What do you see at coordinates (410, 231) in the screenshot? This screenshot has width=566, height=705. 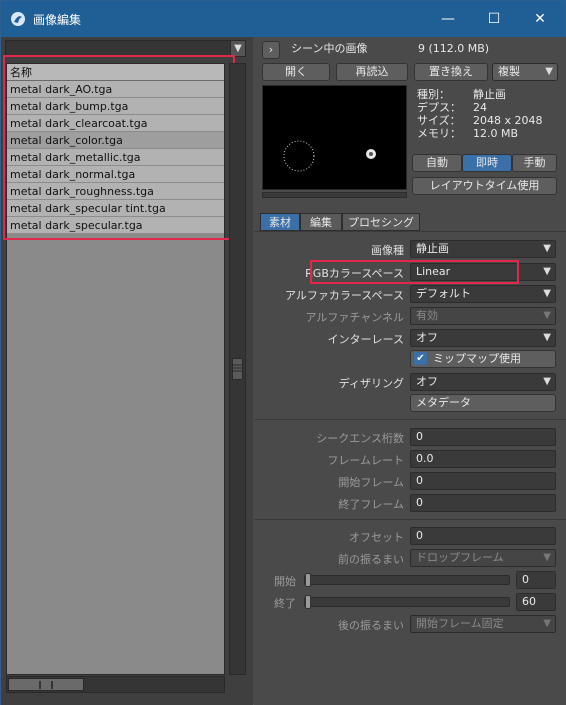 I see `tab-divider` at bounding box center [410, 231].